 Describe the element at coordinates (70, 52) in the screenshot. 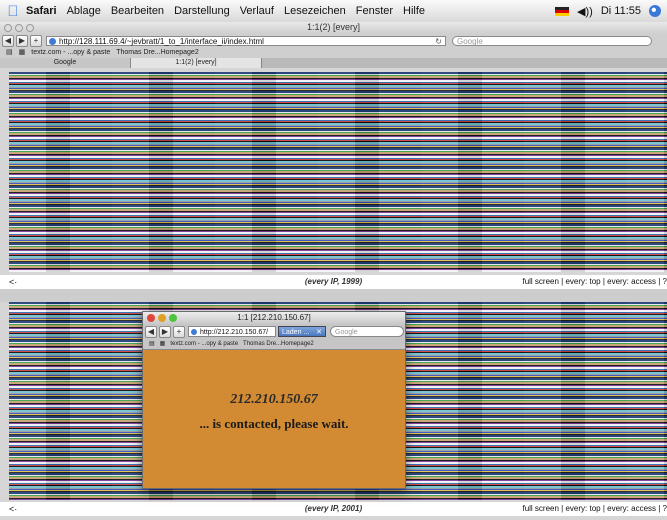

I see `bookmark-textz: textz.com - ...opy & paste` at that location.